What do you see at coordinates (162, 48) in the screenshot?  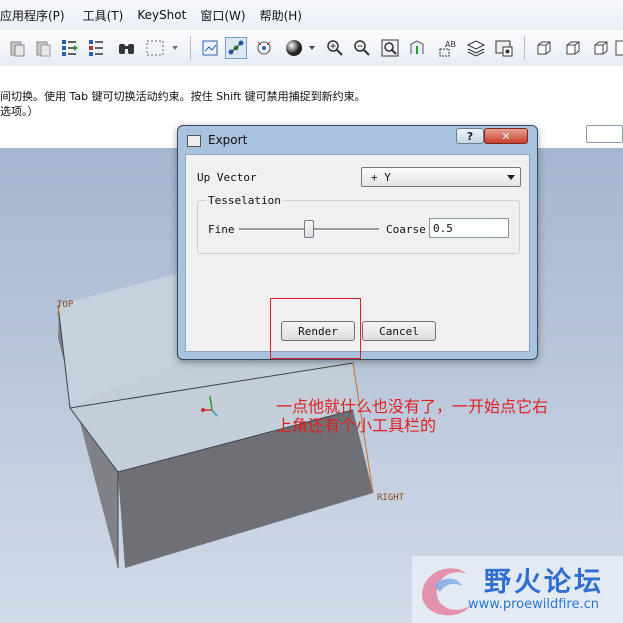 I see `select-box-icon` at bounding box center [162, 48].